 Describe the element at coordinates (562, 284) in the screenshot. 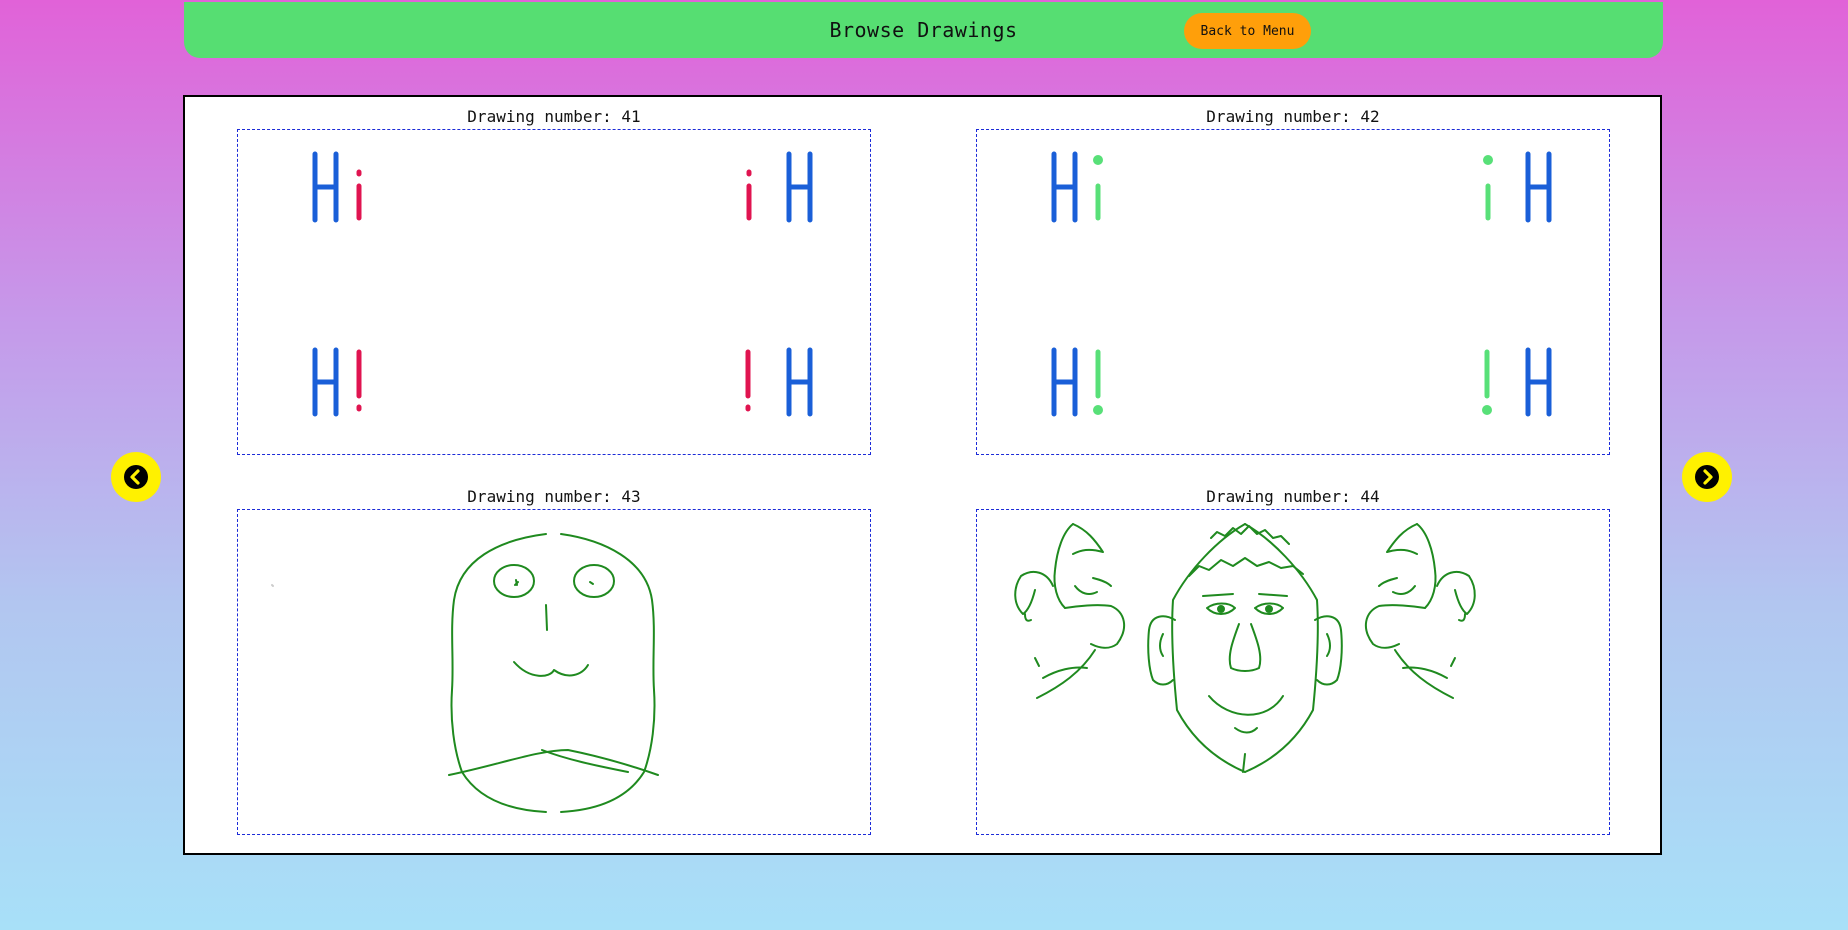

I see `drawing-41-image` at that location.